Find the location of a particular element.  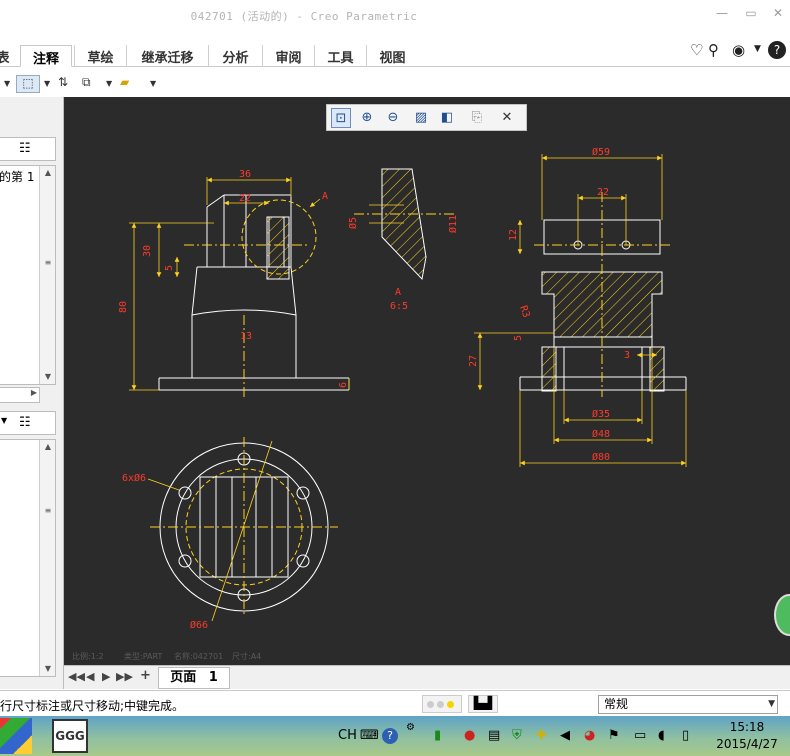

ime-indicator: CH is located at coordinates (347, 735).